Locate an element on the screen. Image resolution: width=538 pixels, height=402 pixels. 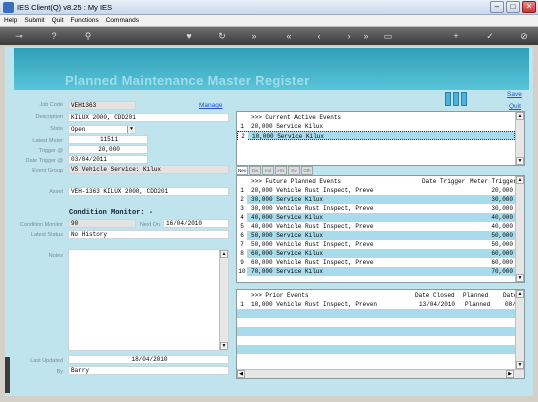
row-text: 20,000 Service Kilux is located at coordinates (287, 126).